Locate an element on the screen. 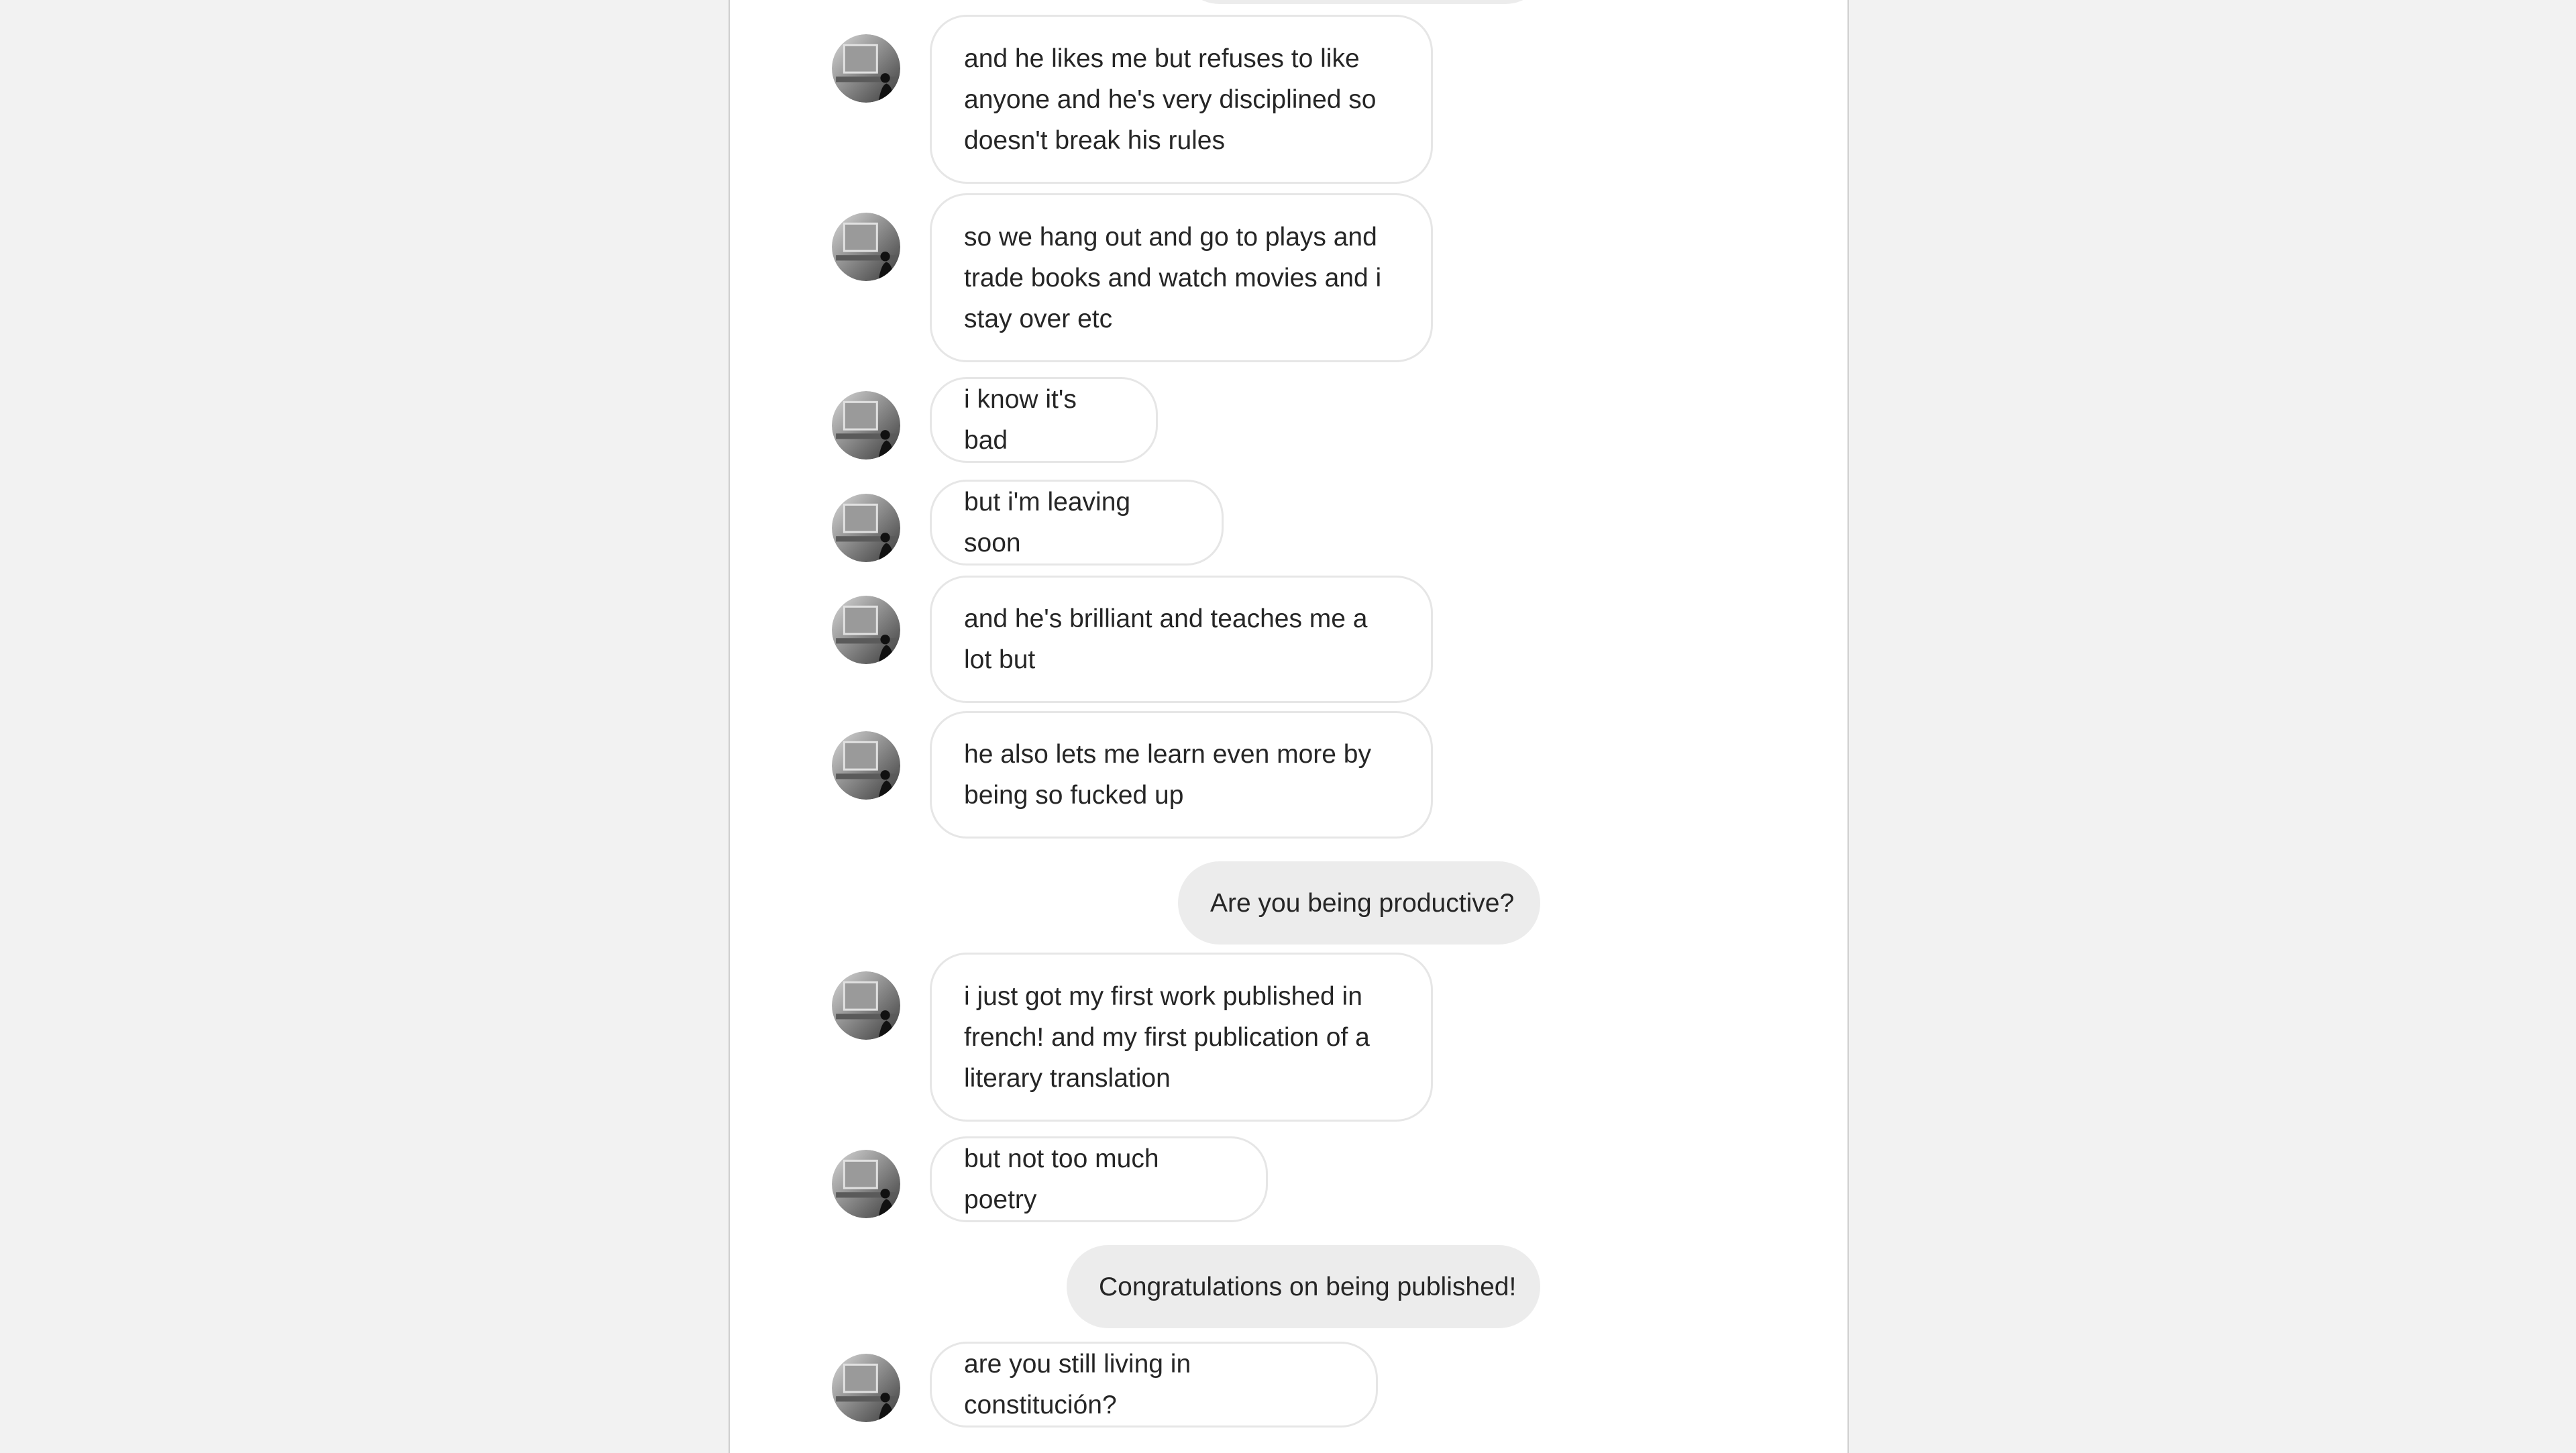 The image size is (2576, 1453). message-bubble-incoming: but not too much poetry is located at coordinates (1099, 1179).